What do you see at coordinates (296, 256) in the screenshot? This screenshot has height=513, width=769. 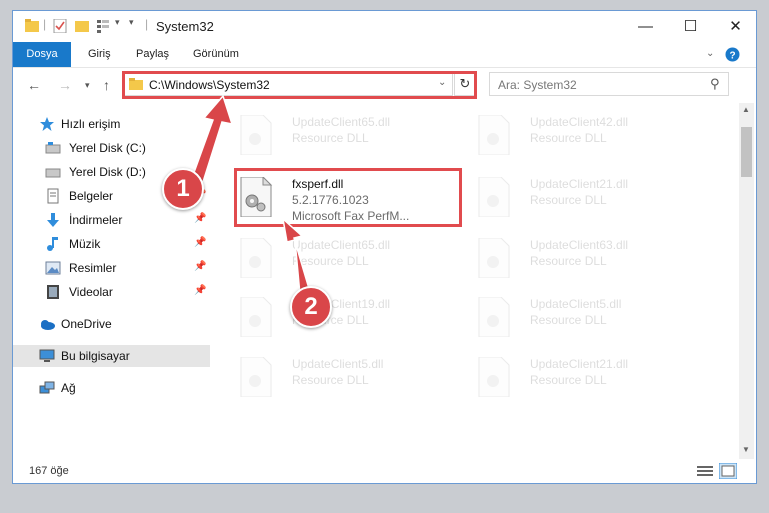 I see `arrow-2-icon` at bounding box center [296, 256].